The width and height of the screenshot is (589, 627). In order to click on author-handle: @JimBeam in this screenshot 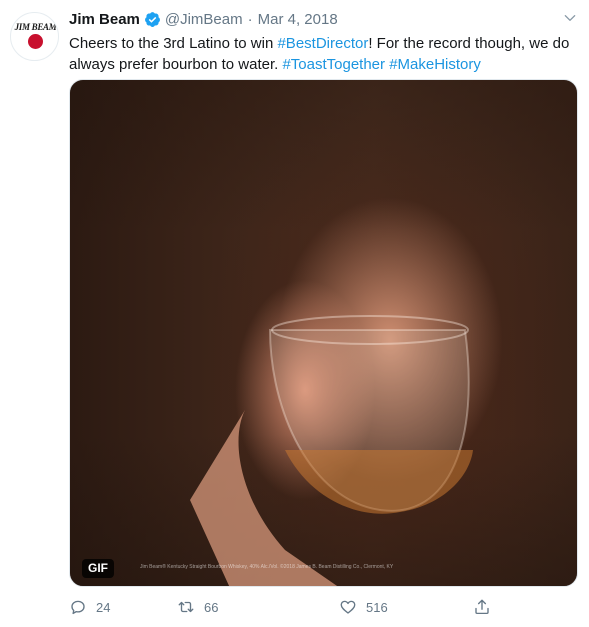, I will do `click(204, 19)`.